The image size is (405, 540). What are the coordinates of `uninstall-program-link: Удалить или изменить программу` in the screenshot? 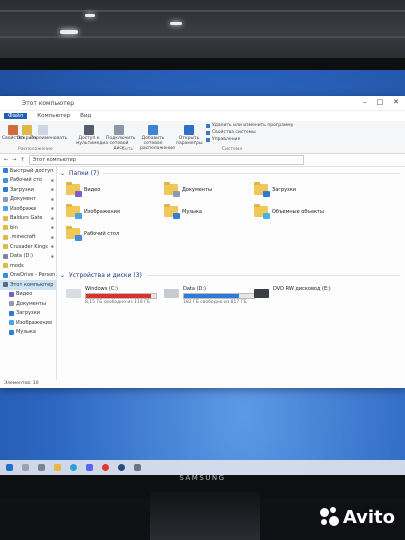 It's located at (249, 125).